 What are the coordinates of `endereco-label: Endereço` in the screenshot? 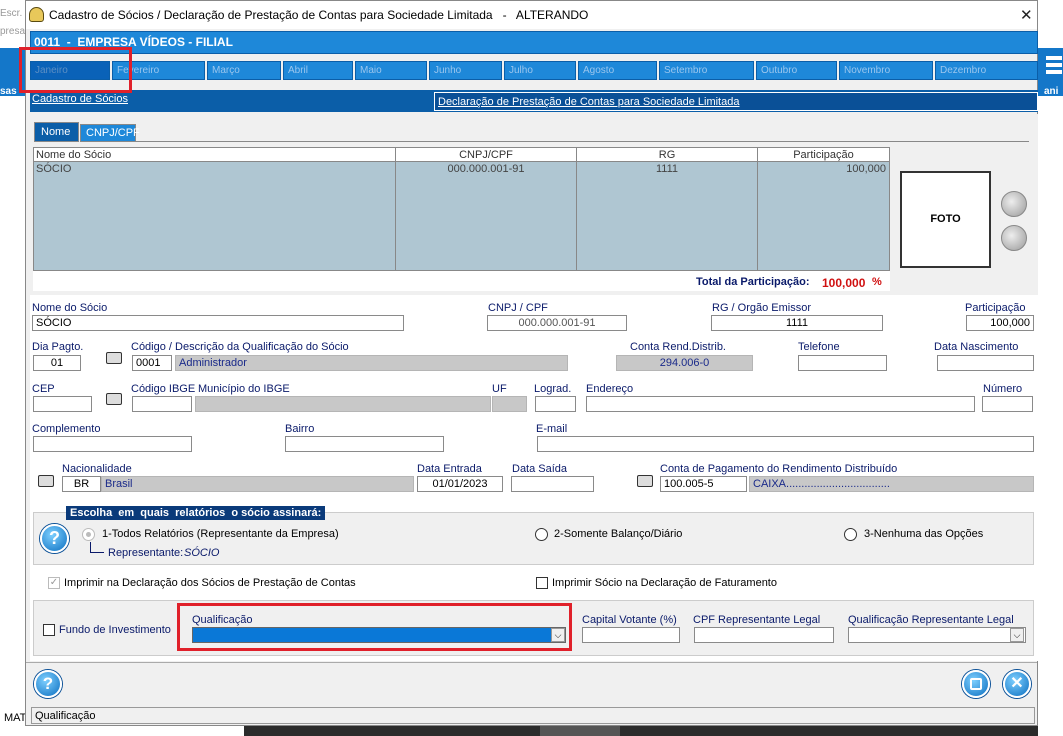 It's located at (610, 389).